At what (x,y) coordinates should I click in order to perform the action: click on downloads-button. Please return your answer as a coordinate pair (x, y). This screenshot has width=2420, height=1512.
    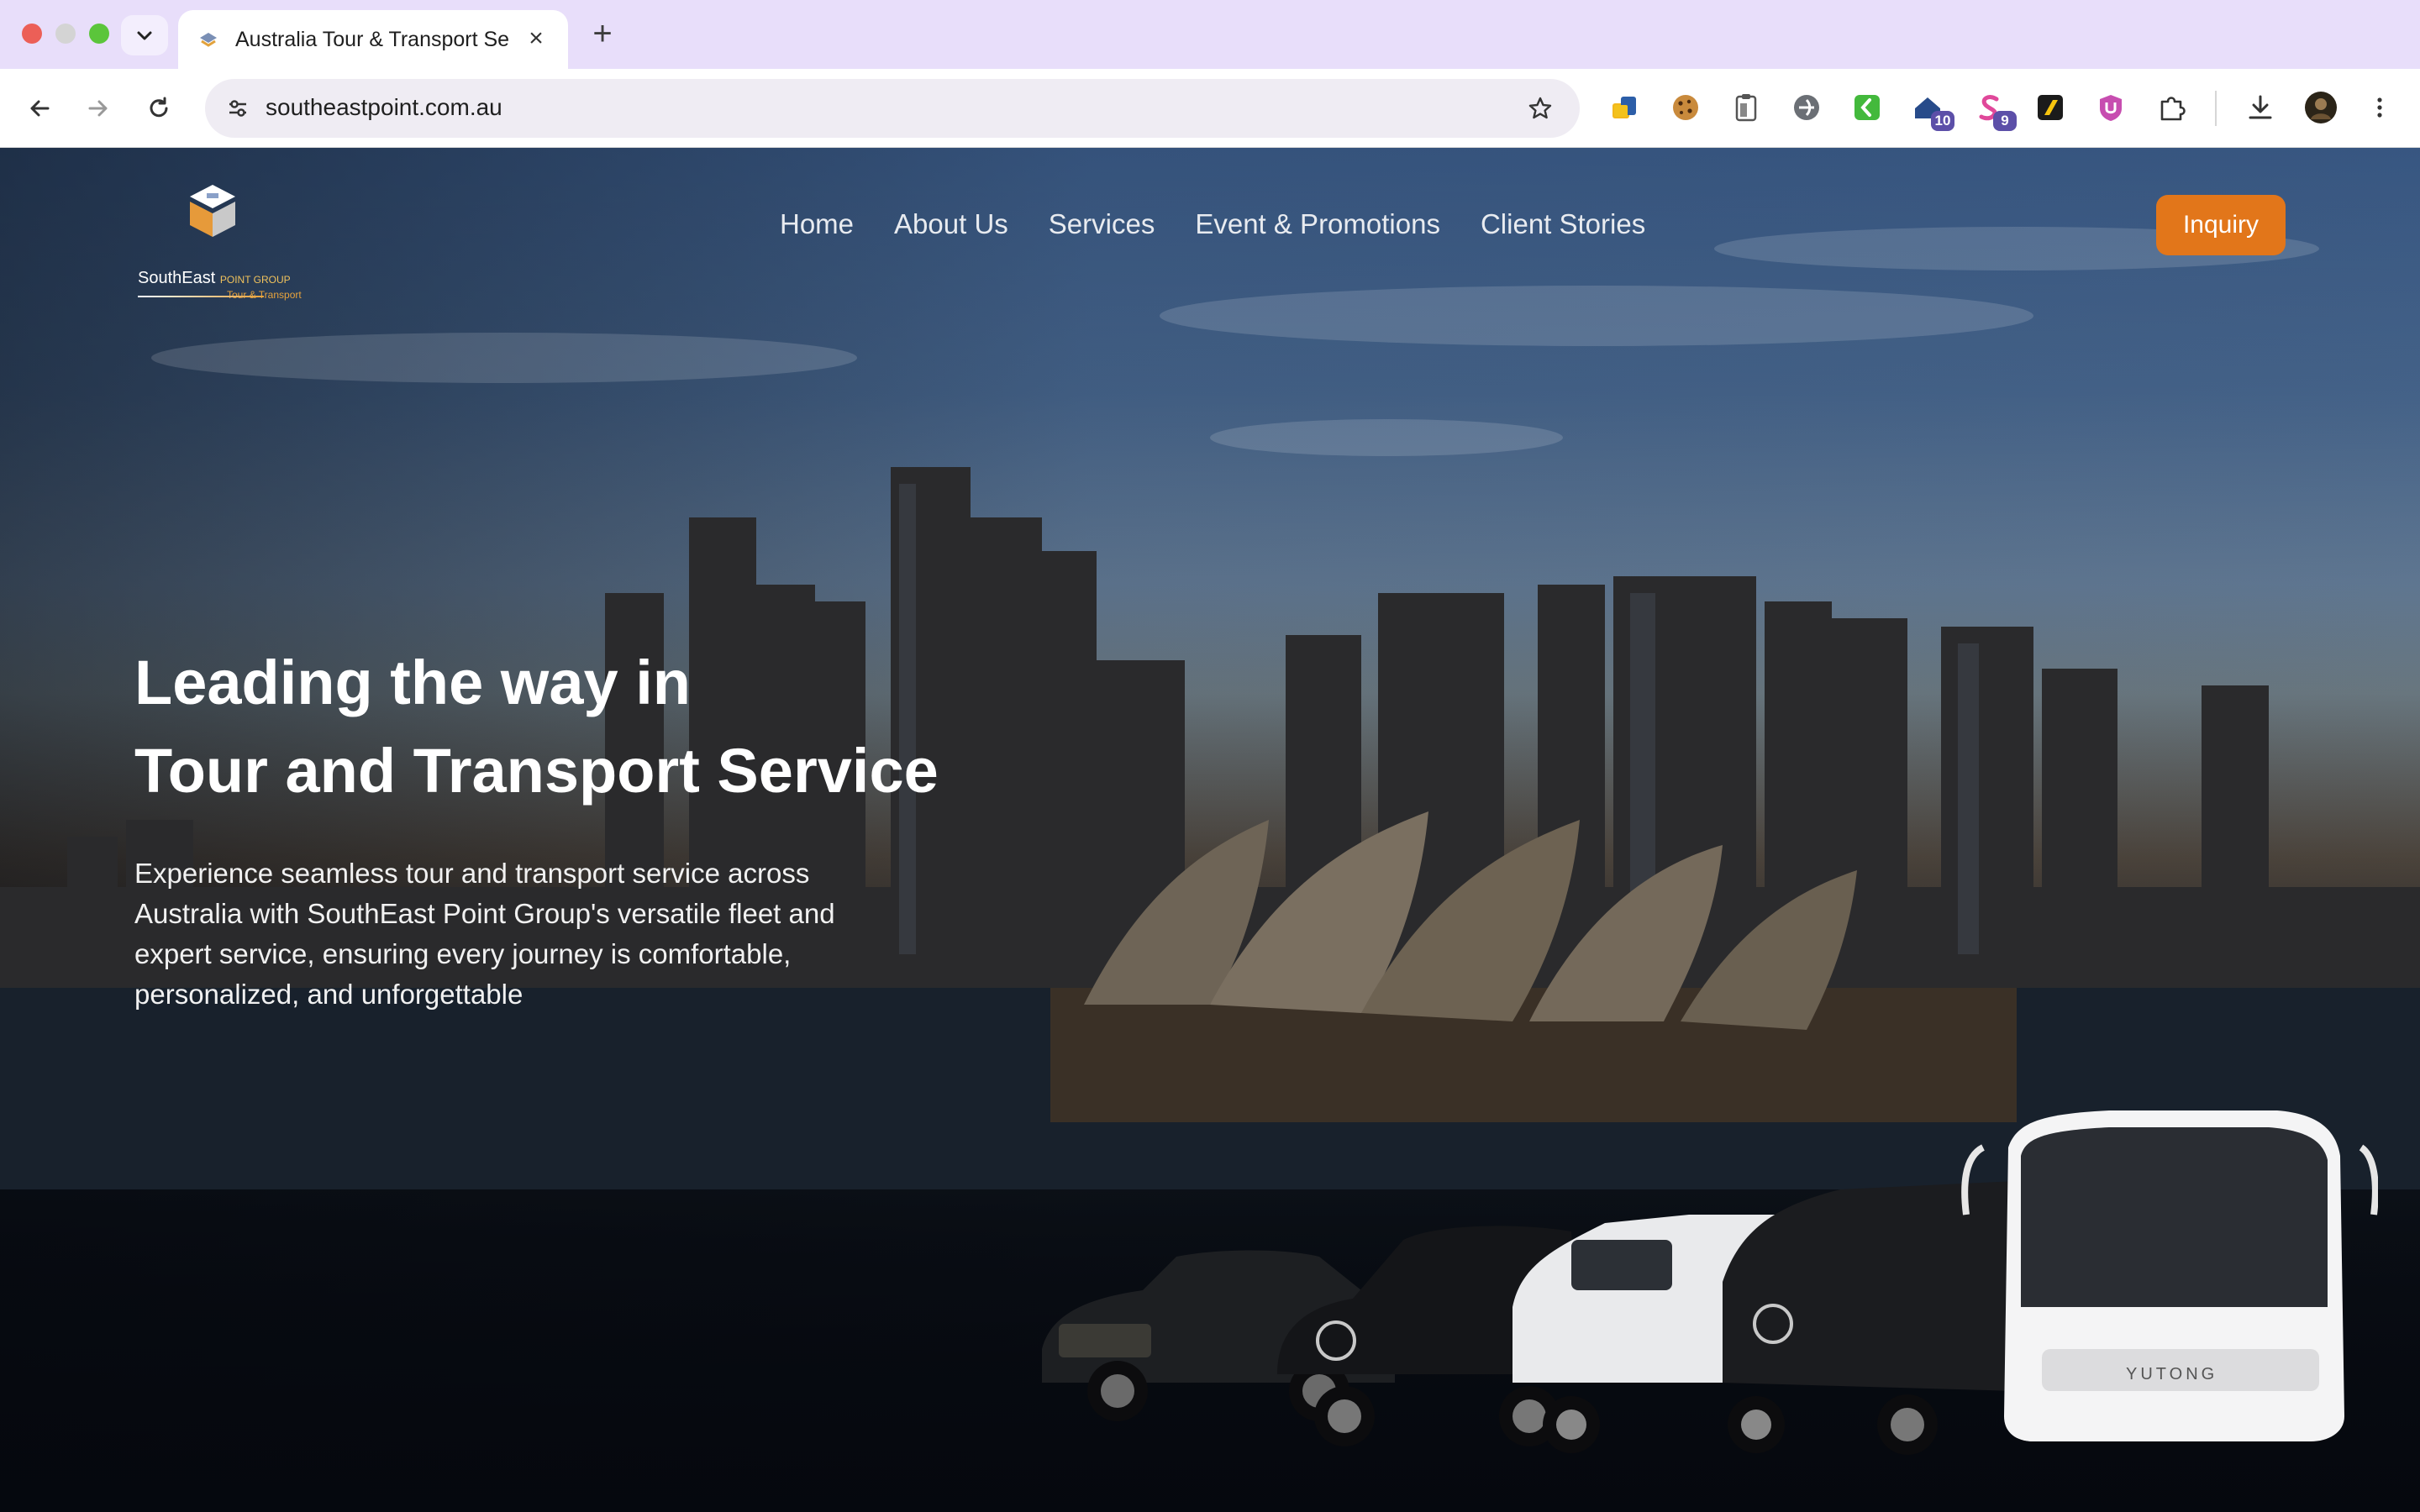
    Looking at the image, I should click on (2261, 107).